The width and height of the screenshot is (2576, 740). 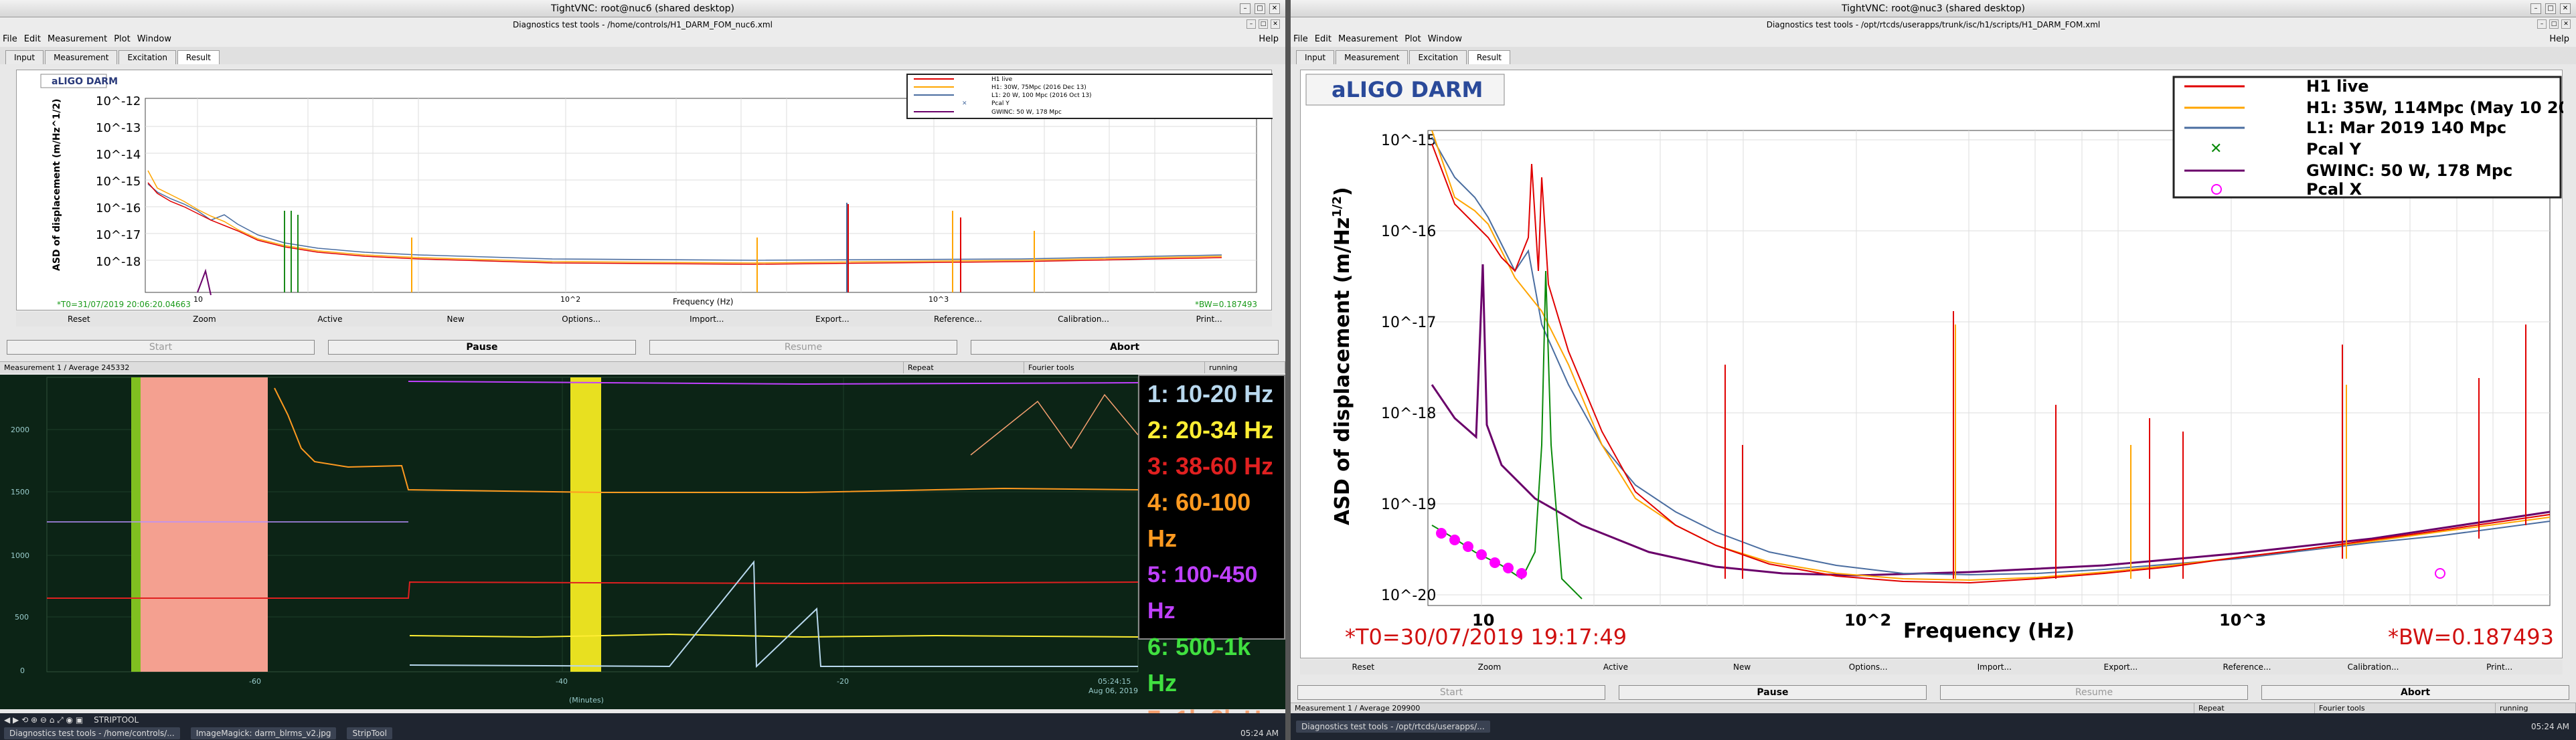 I want to click on status-fourier: Fourier tools, so click(x=1114, y=367).